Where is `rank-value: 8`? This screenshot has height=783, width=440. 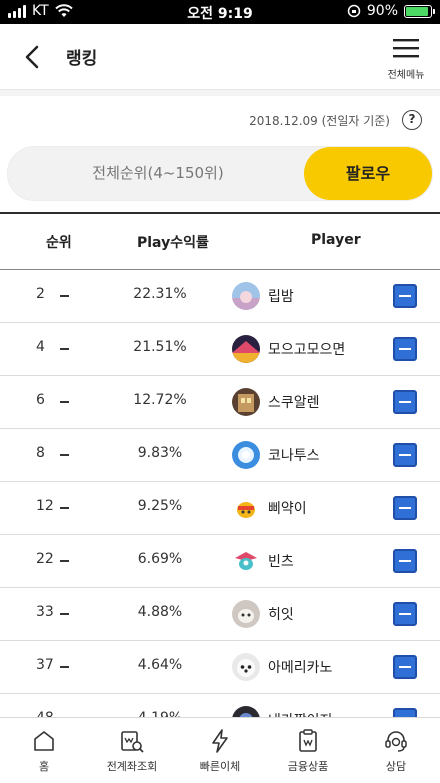 rank-value: 8 is located at coordinates (40, 453).